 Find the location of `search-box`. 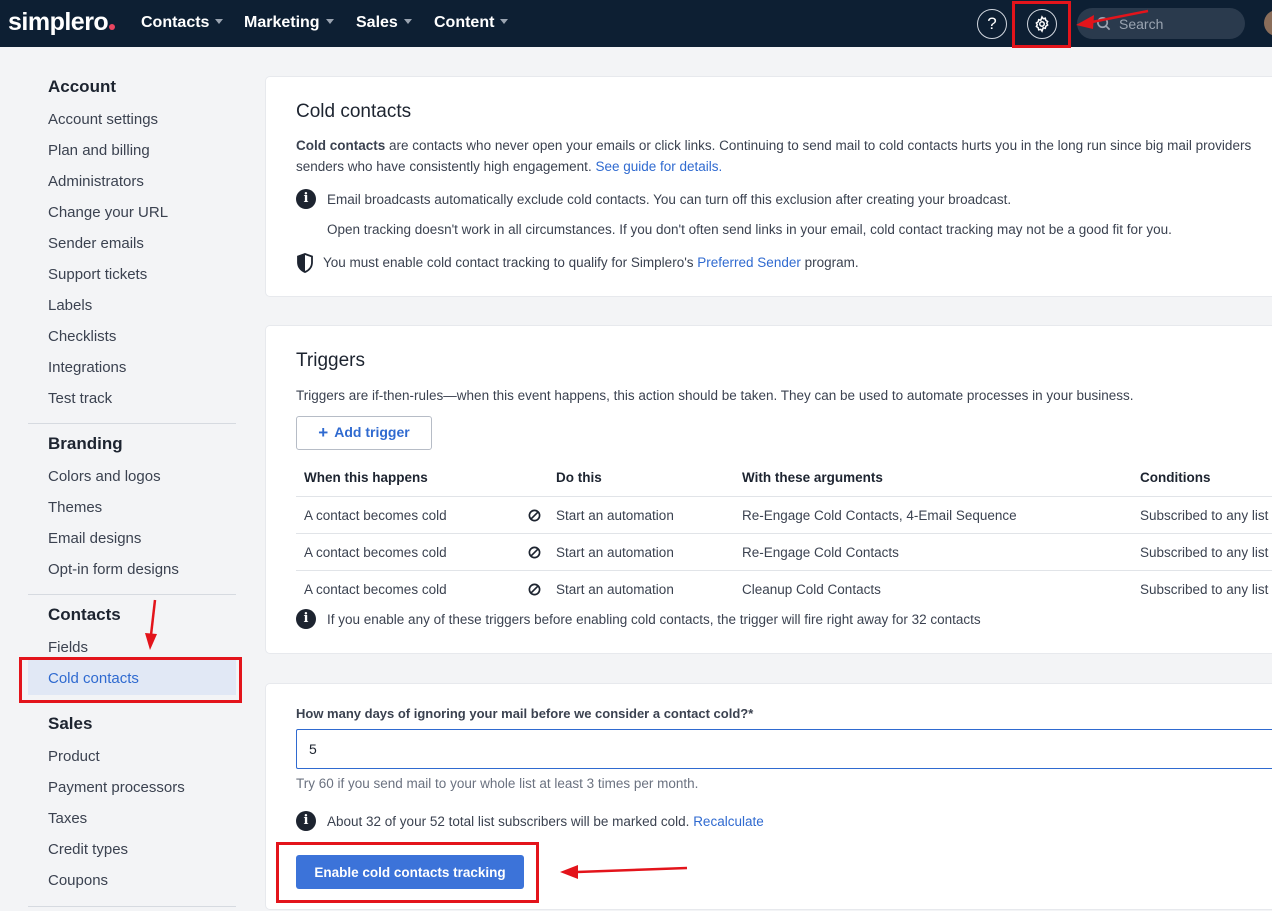

search-box is located at coordinates (1161, 23).